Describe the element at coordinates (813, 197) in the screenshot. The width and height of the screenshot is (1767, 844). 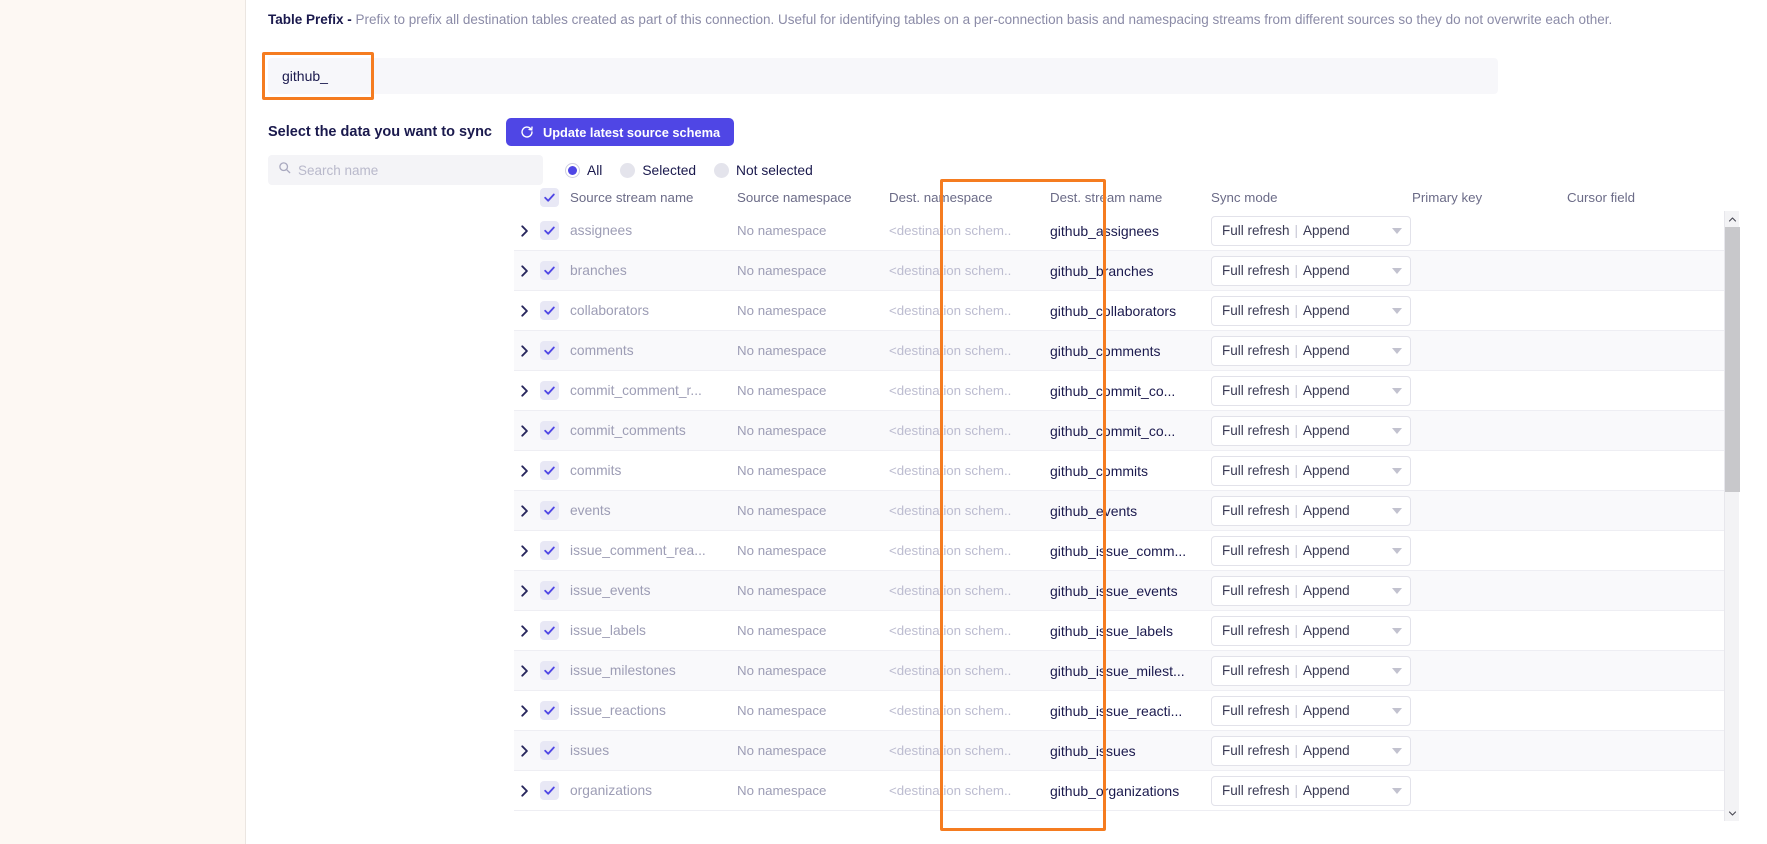
I see `column-header-source-namespace: Source namespace` at that location.